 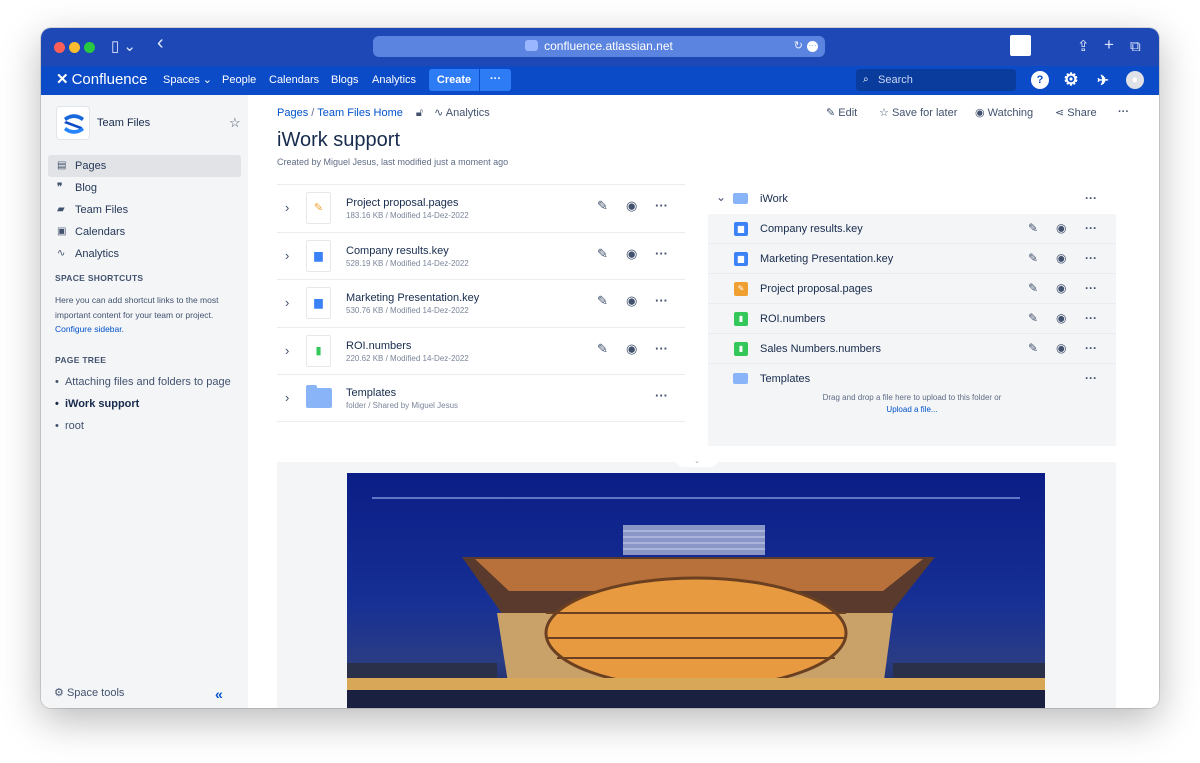 I want to click on reload-icon: ↻, so click(x=798, y=46).